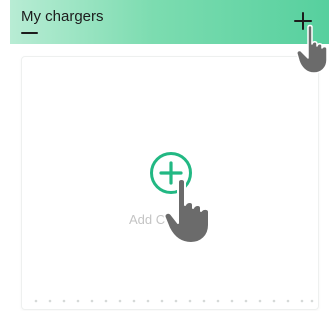 The image size is (329, 311). Describe the element at coordinates (169, 22) in the screenshot. I see `header-bar: My chargers` at that location.